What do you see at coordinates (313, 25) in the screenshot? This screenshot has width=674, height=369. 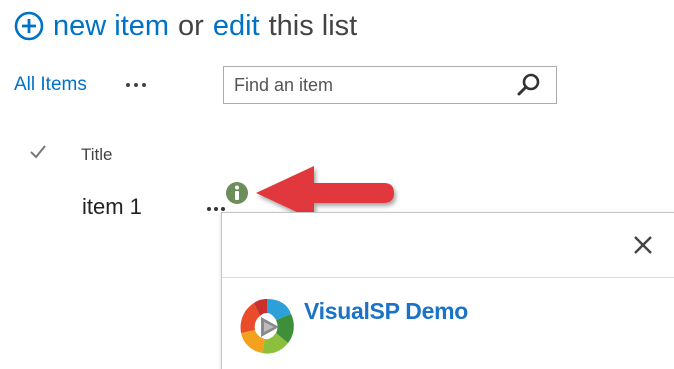 I see `header-this-list-text: this list` at bounding box center [313, 25].